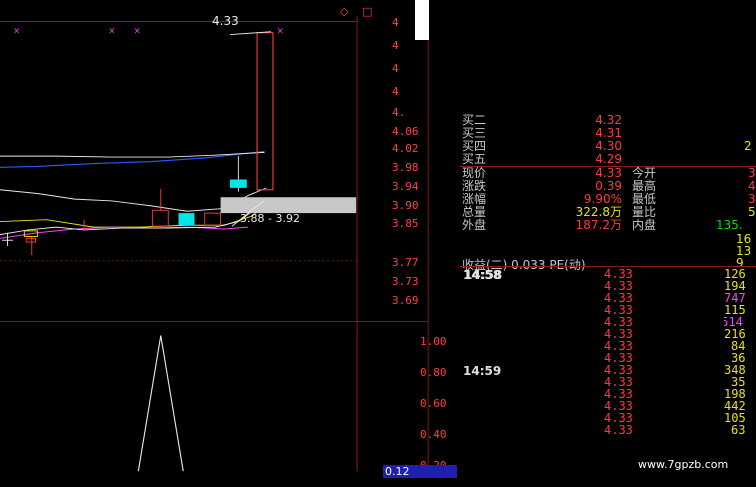 The height and width of the screenshot is (487, 756). What do you see at coordinates (405, 186) in the screenshot?
I see `axis-label: 3.94` at bounding box center [405, 186].